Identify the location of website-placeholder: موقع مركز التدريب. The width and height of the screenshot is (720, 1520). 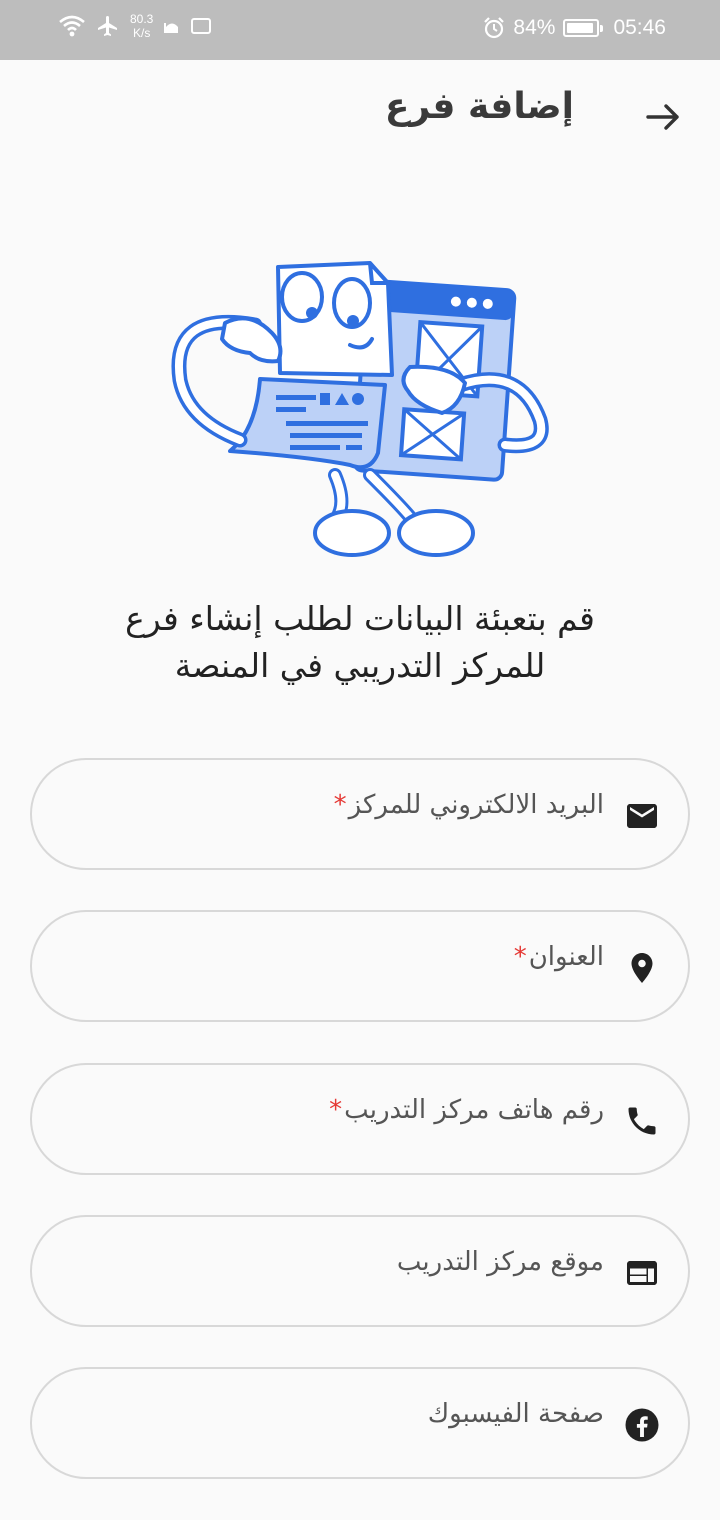
(500, 1262).